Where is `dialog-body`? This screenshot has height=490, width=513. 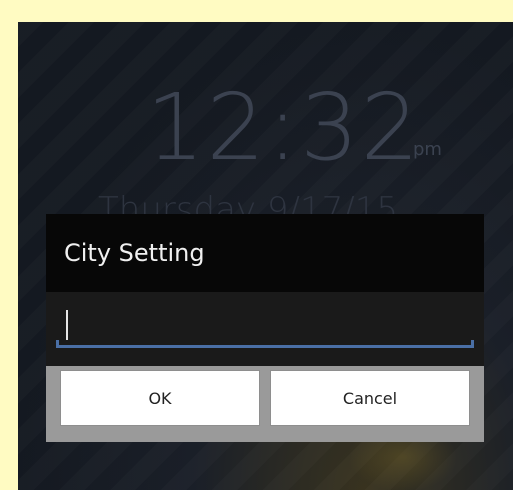
dialog-body is located at coordinates (265, 329).